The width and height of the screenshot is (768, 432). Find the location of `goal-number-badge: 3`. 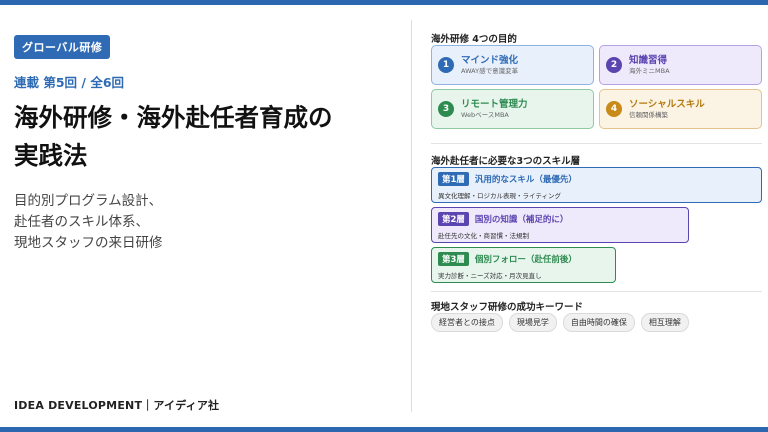

goal-number-badge: 3 is located at coordinates (446, 109).